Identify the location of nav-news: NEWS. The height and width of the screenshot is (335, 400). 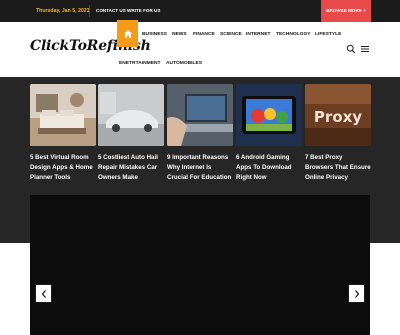
(179, 34).